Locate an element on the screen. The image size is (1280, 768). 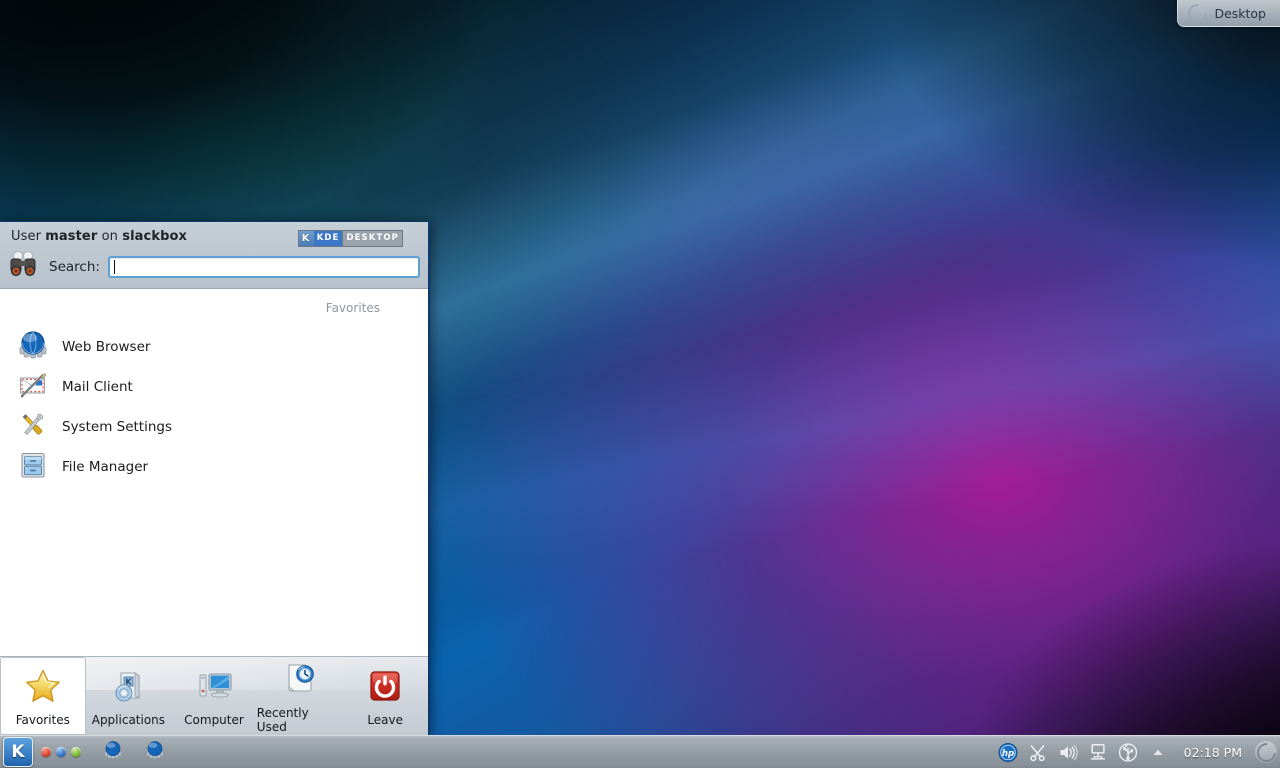
tab-leave: Leave is located at coordinates (385, 696).